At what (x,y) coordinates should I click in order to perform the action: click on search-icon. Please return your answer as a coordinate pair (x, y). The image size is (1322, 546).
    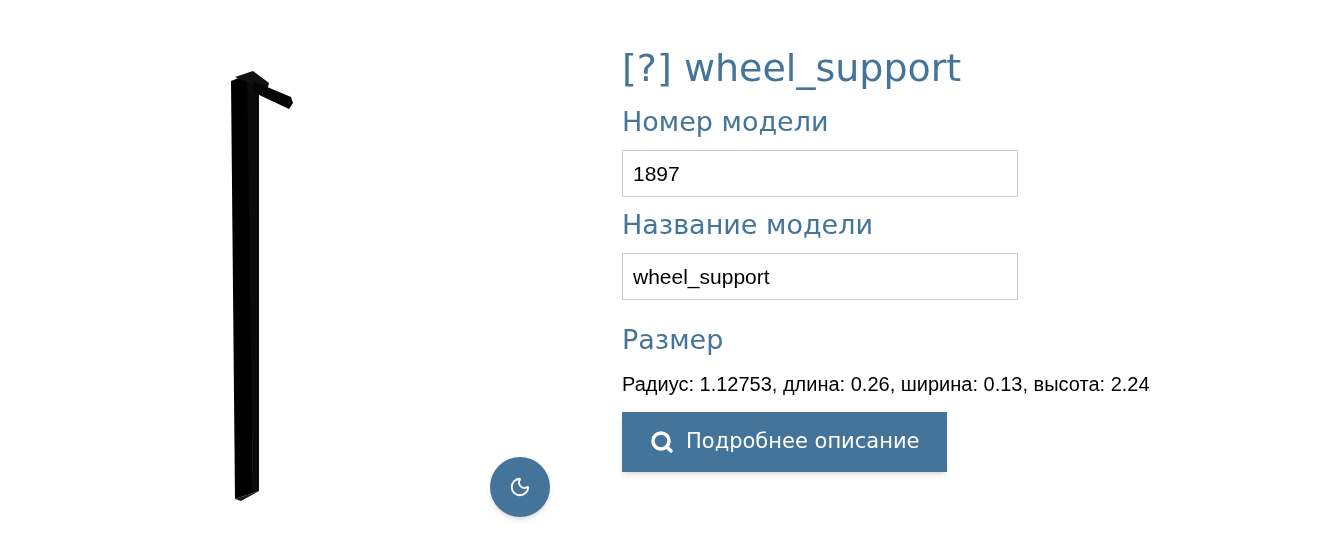
    Looking at the image, I should click on (662, 442).